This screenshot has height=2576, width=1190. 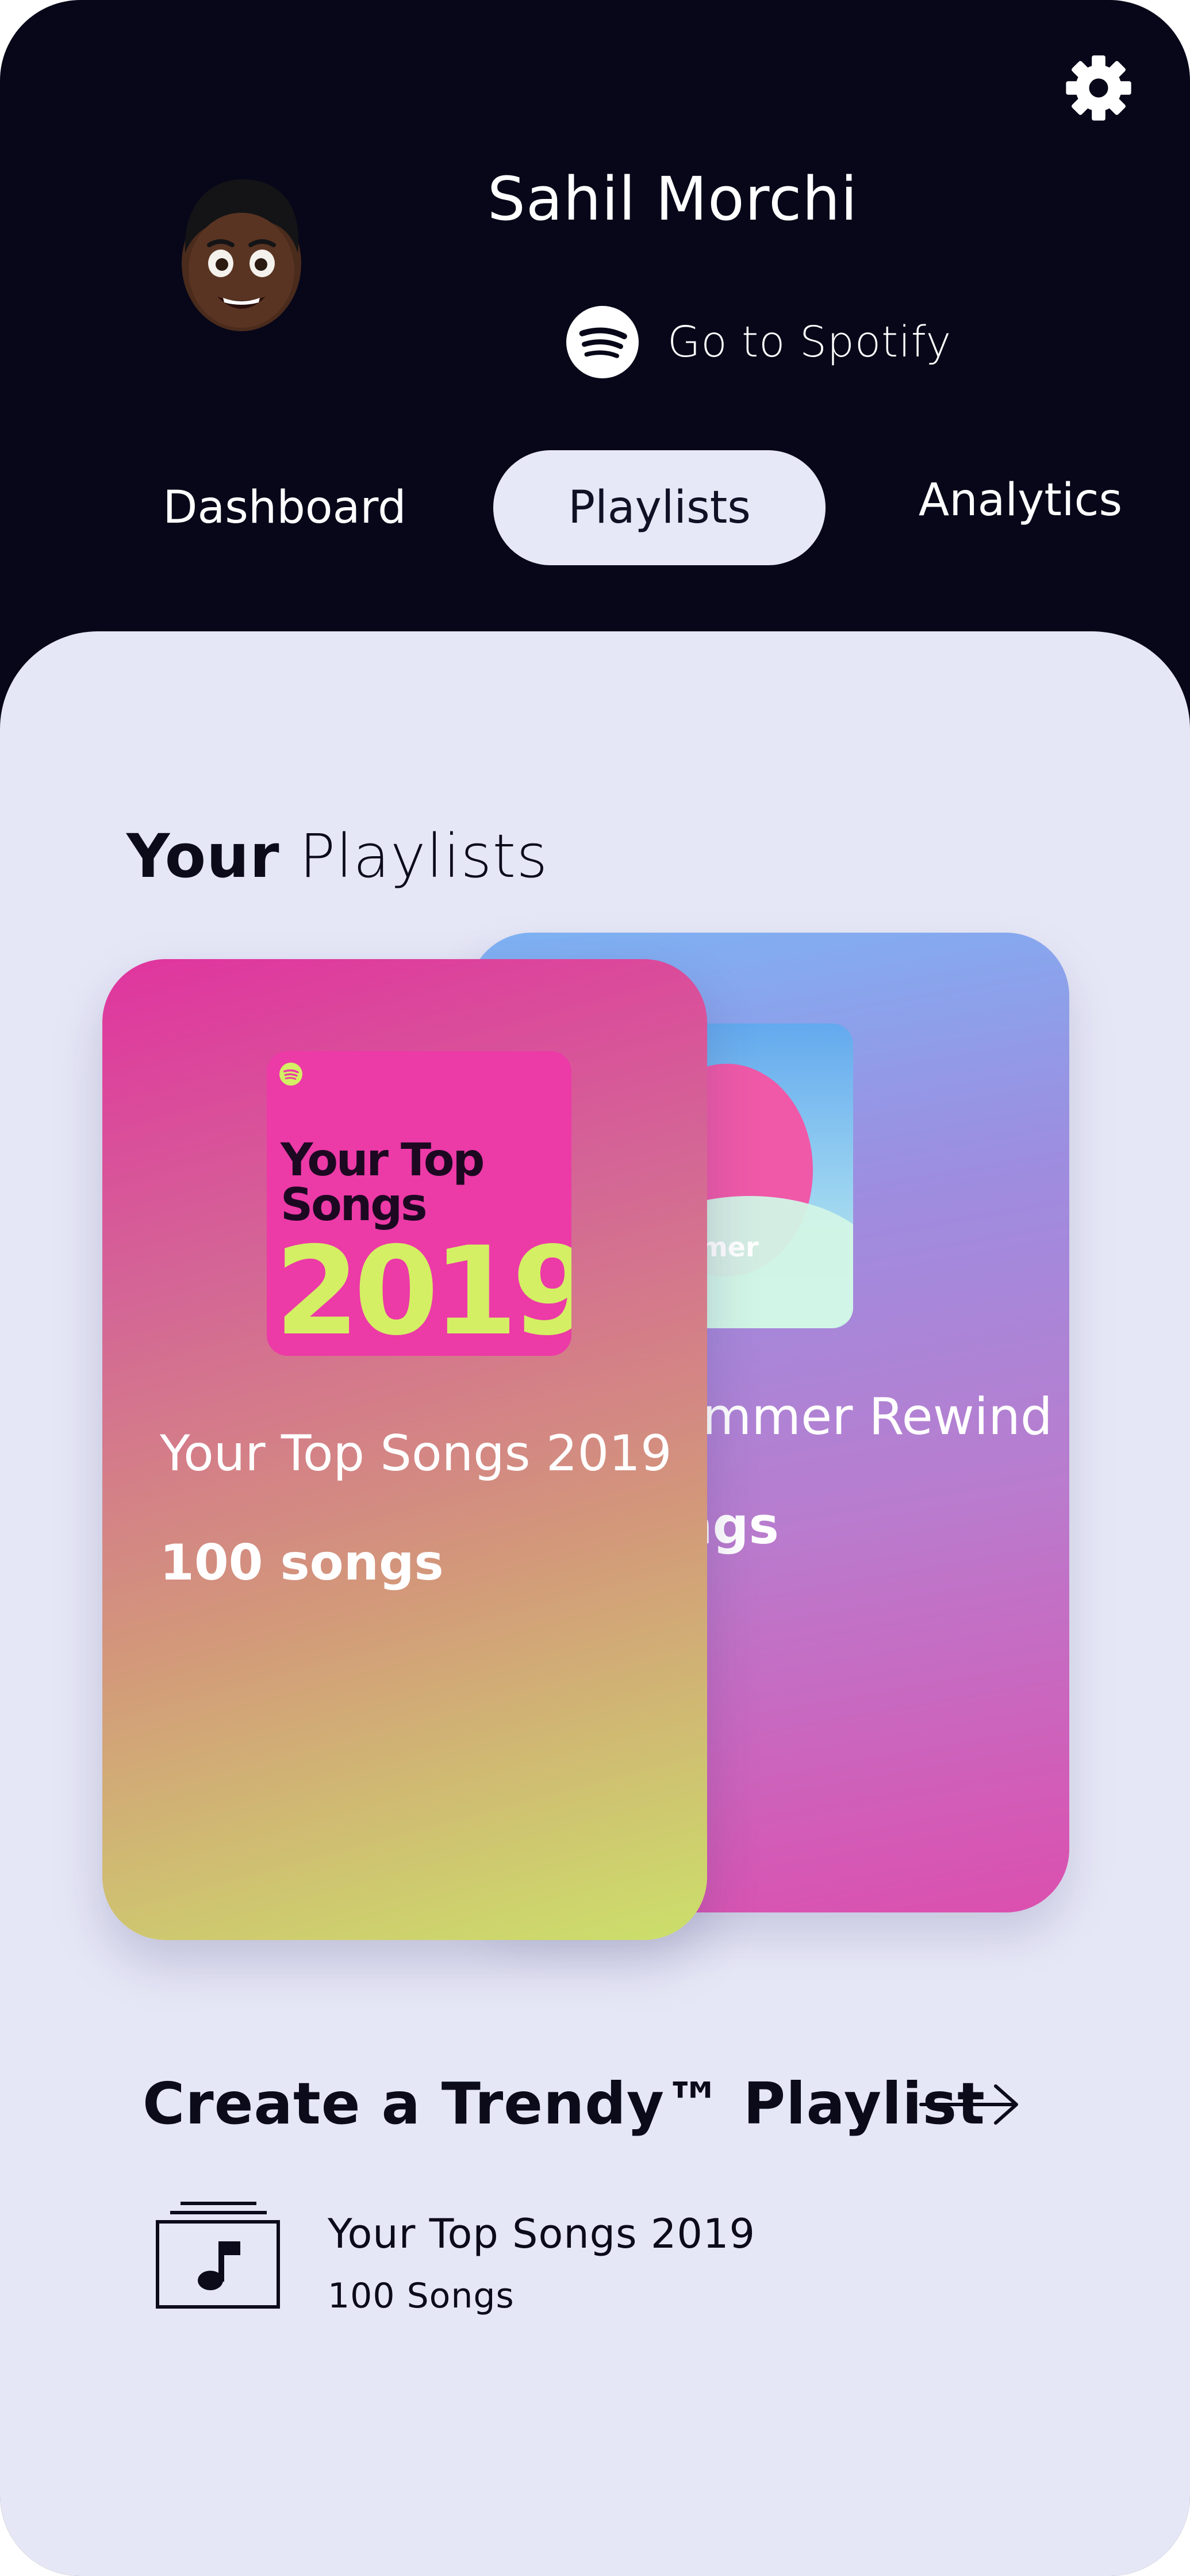 I want to click on section-title-regular: Playlists, so click(x=424, y=856).